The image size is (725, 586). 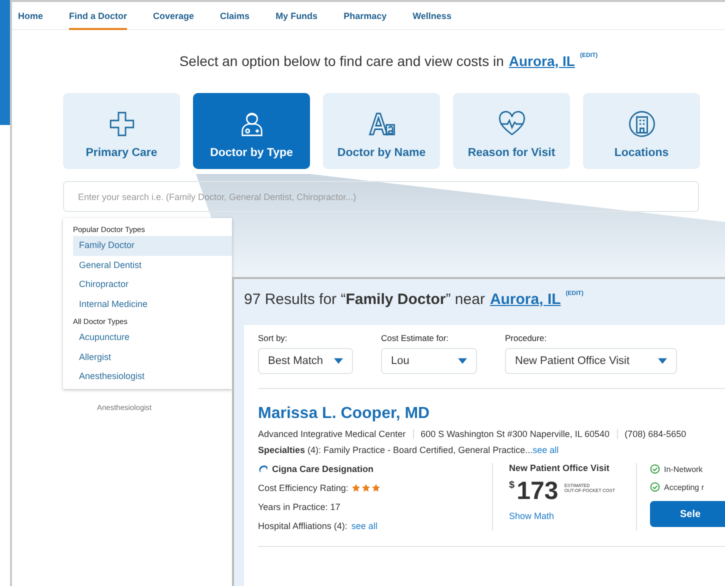 I want to click on dropdown-item: Internal Medicine, so click(x=152, y=304).